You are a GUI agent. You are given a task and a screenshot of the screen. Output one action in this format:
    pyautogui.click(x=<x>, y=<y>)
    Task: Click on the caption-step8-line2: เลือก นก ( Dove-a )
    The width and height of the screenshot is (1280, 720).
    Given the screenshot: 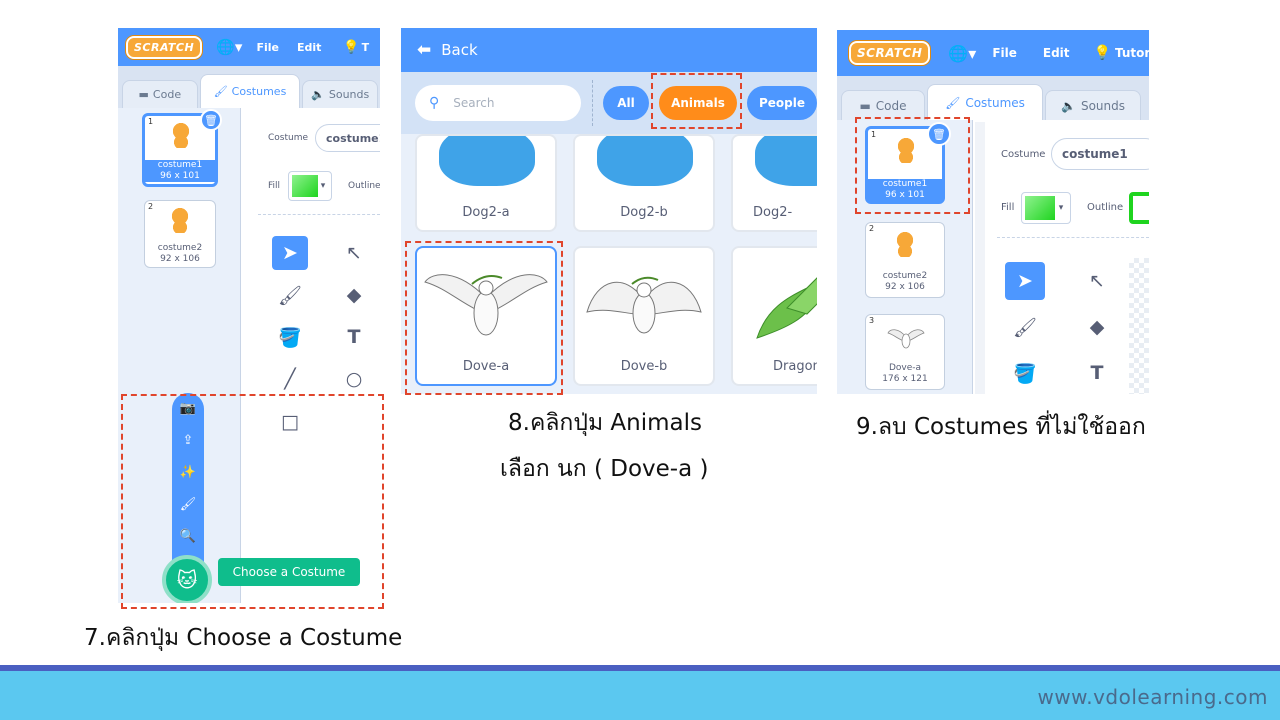 What is the action you would take?
    pyautogui.click(x=604, y=469)
    